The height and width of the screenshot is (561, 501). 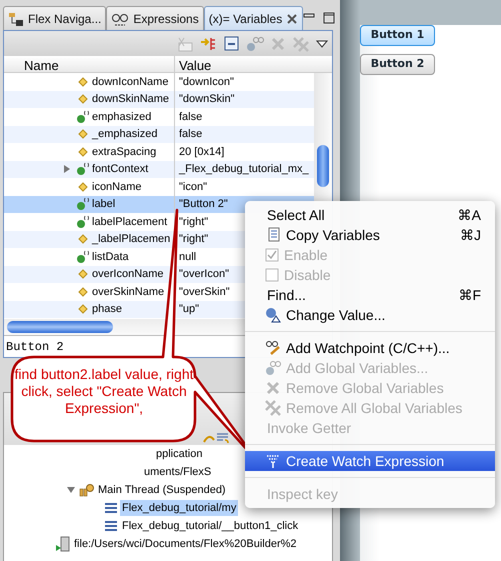 I want to click on variable-name: labelPlacement, so click(x=130, y=222).